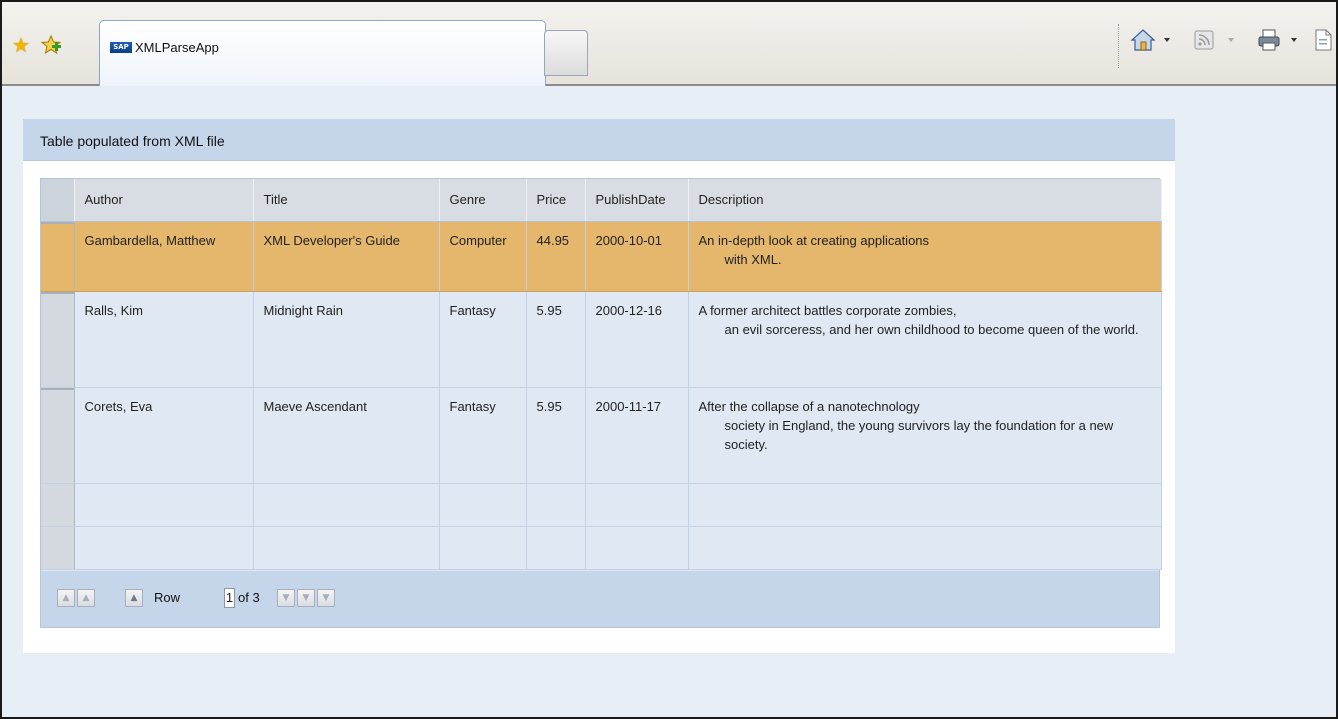 The width and height of the screenshot is (1338, 719). What do you see at coordinates (249, 597) in the screenshot?
I see `pager-total-label: of 3` at bounding box center [249, 597].